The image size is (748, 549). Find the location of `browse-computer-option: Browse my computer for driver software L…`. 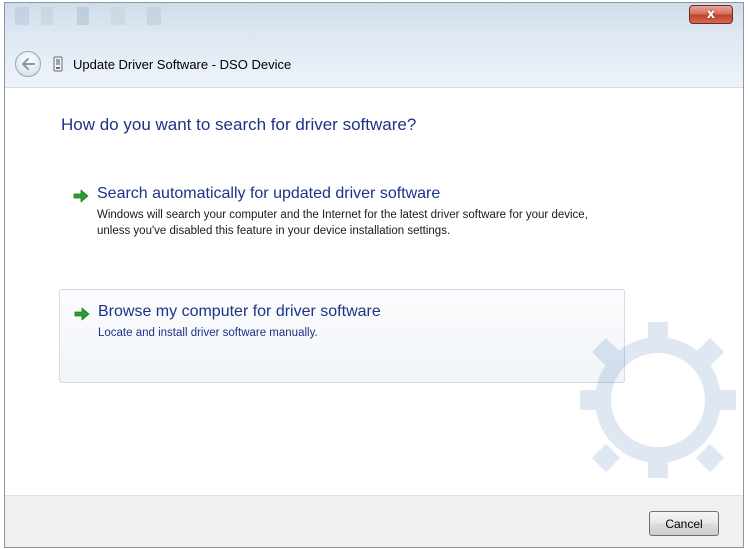

browse-computer-option: Browse my computer for driver software L… is located at coordinates (342, 336).